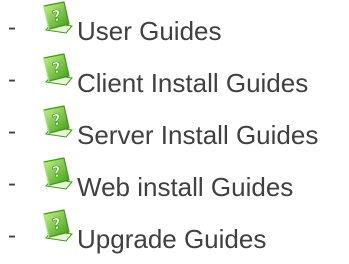  I want to click on user-guides-link: User Guides, so click(149, 31).